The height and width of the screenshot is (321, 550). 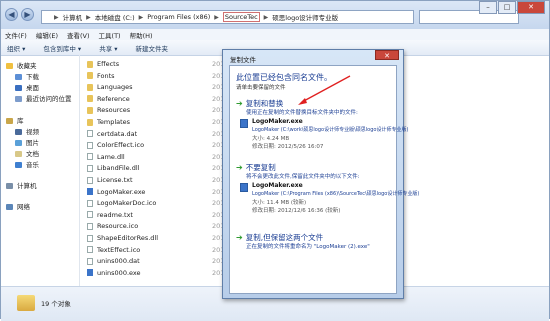 What do you see at coordinates (121, 145) in the screenshot?
I see `file-name: ColorEffect.ico` at bounding box center [121, 145].